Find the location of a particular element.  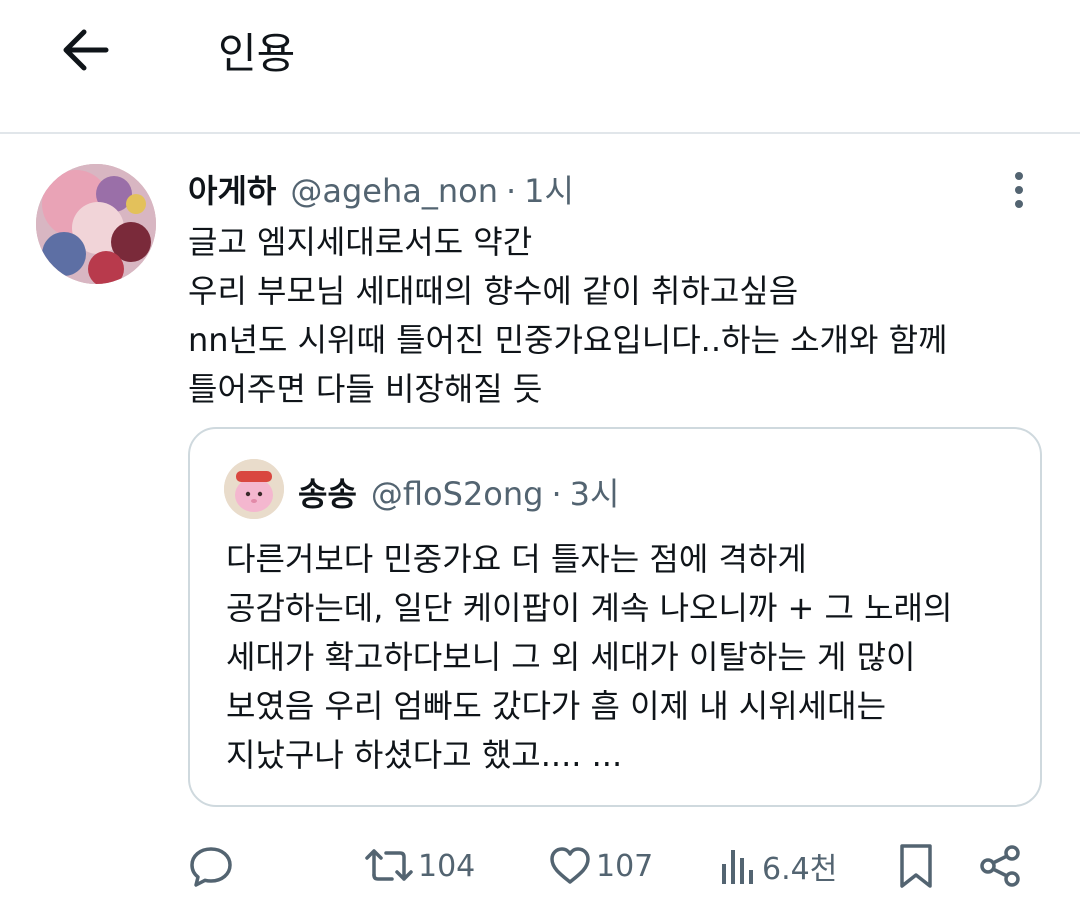

header-divider is located at coordinates (540, 133).